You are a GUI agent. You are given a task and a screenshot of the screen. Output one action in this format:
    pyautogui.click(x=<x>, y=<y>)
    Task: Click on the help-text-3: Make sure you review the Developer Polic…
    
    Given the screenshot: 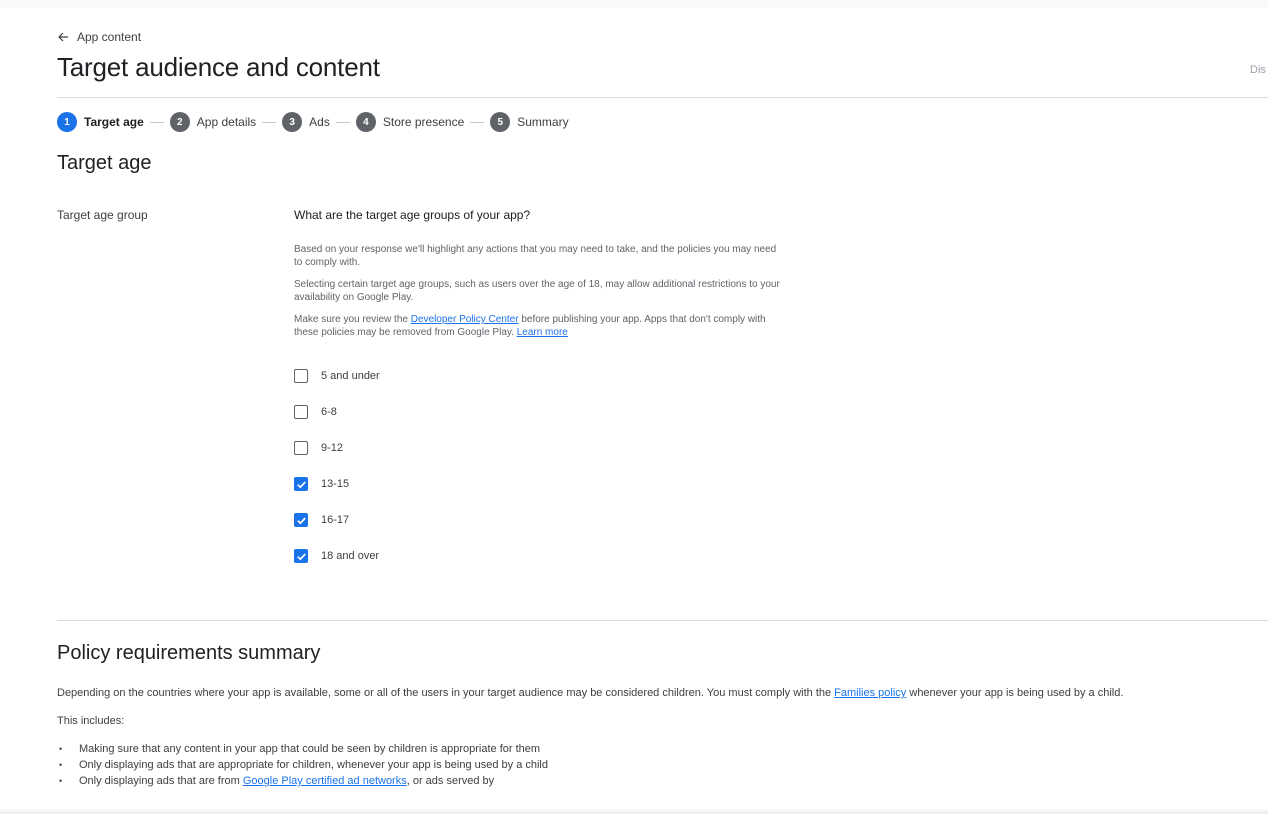 What is the action you would take?
    pyautogui.click(x=539, y=326)
    